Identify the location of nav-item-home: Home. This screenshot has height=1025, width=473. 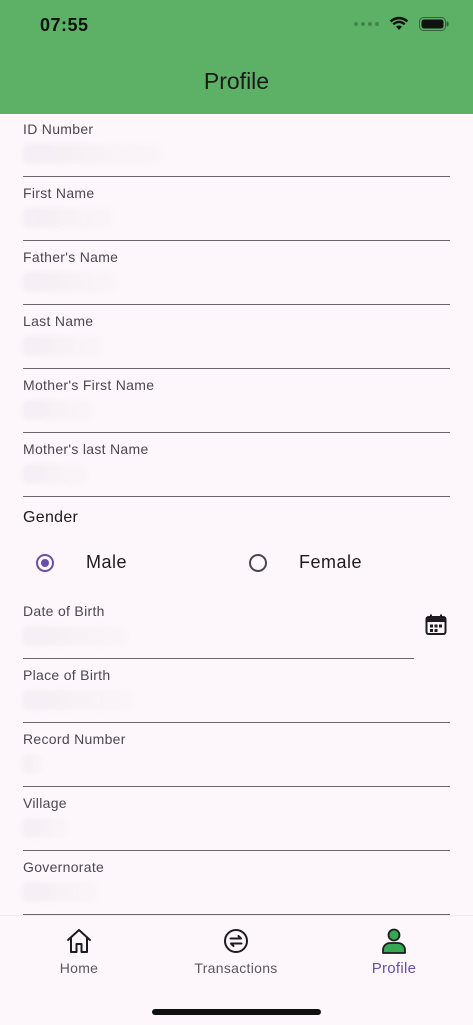
(79, 951).